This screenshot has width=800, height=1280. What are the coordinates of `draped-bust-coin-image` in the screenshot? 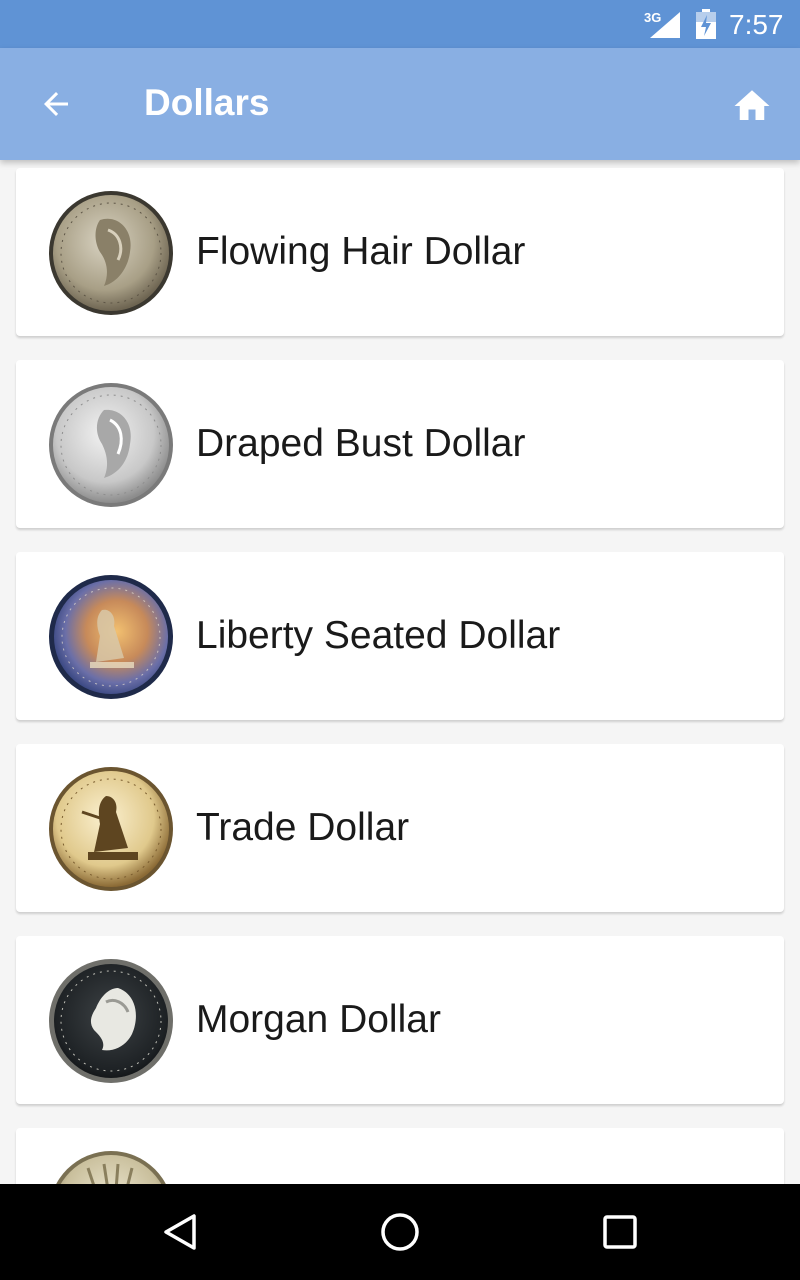 It's located at (111, 445).